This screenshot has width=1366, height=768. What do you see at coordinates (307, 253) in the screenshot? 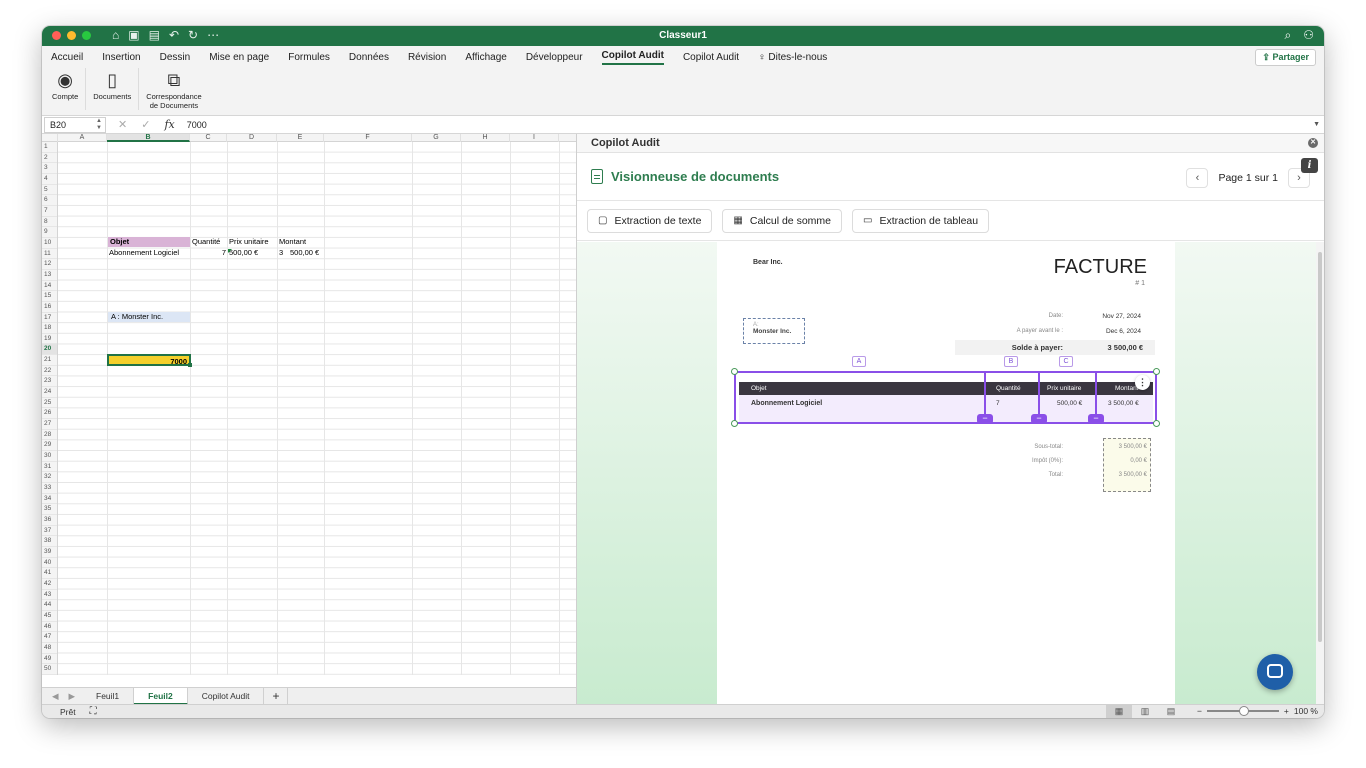
I see `cell-e10-part2: 500,00 €` at bounding box center [307, 253].